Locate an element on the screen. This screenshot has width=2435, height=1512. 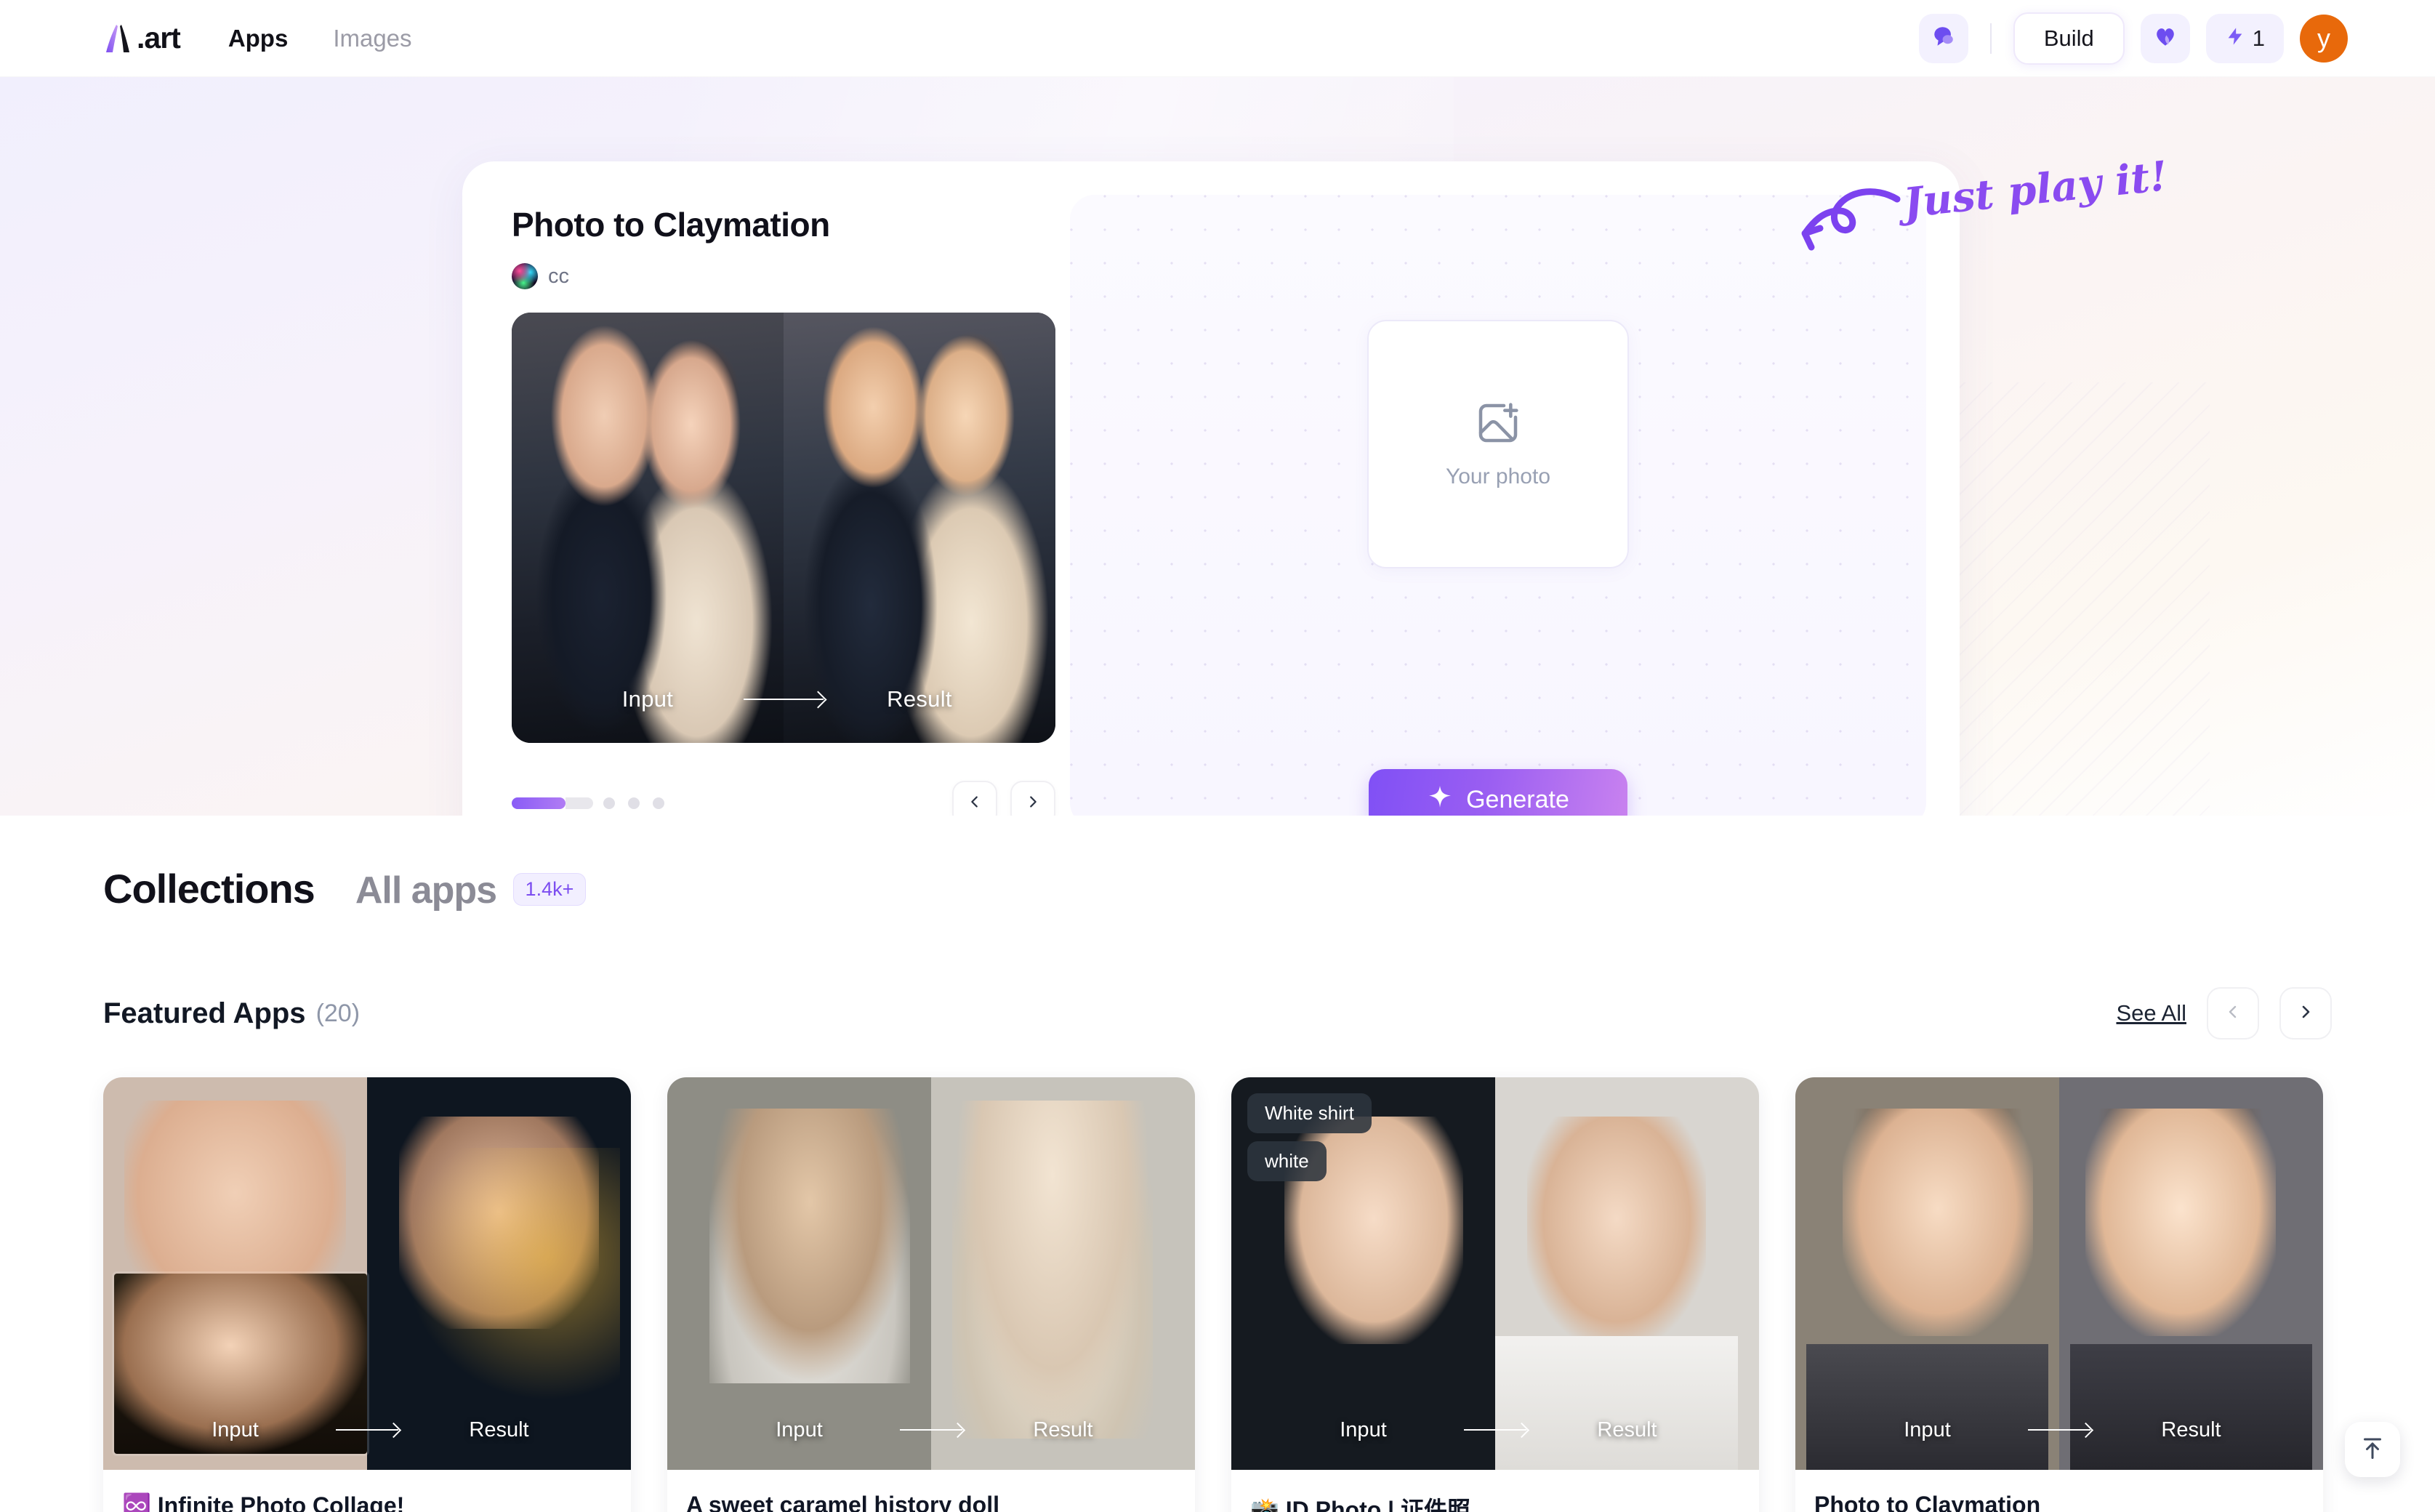
carousel-prev-button is located at coordinates (975, 798).